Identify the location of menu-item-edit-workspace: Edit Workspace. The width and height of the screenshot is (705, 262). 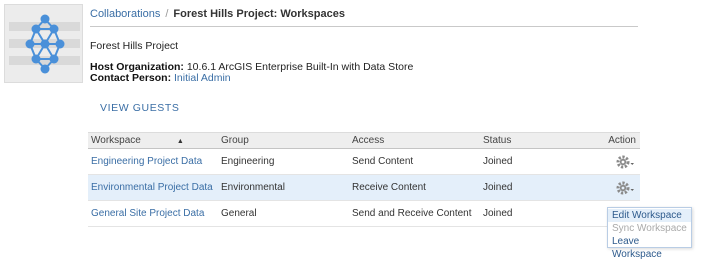
(649, 215).